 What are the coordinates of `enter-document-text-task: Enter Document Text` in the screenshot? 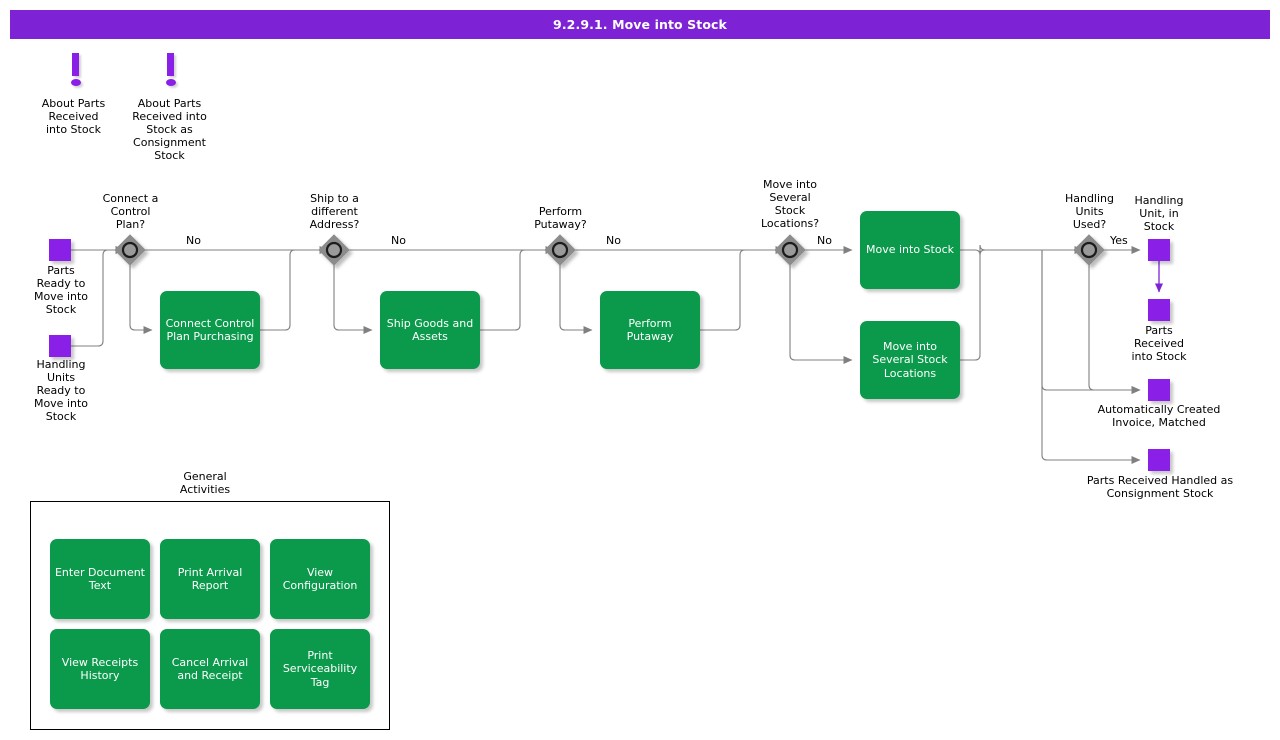 It's located at (100, 579).